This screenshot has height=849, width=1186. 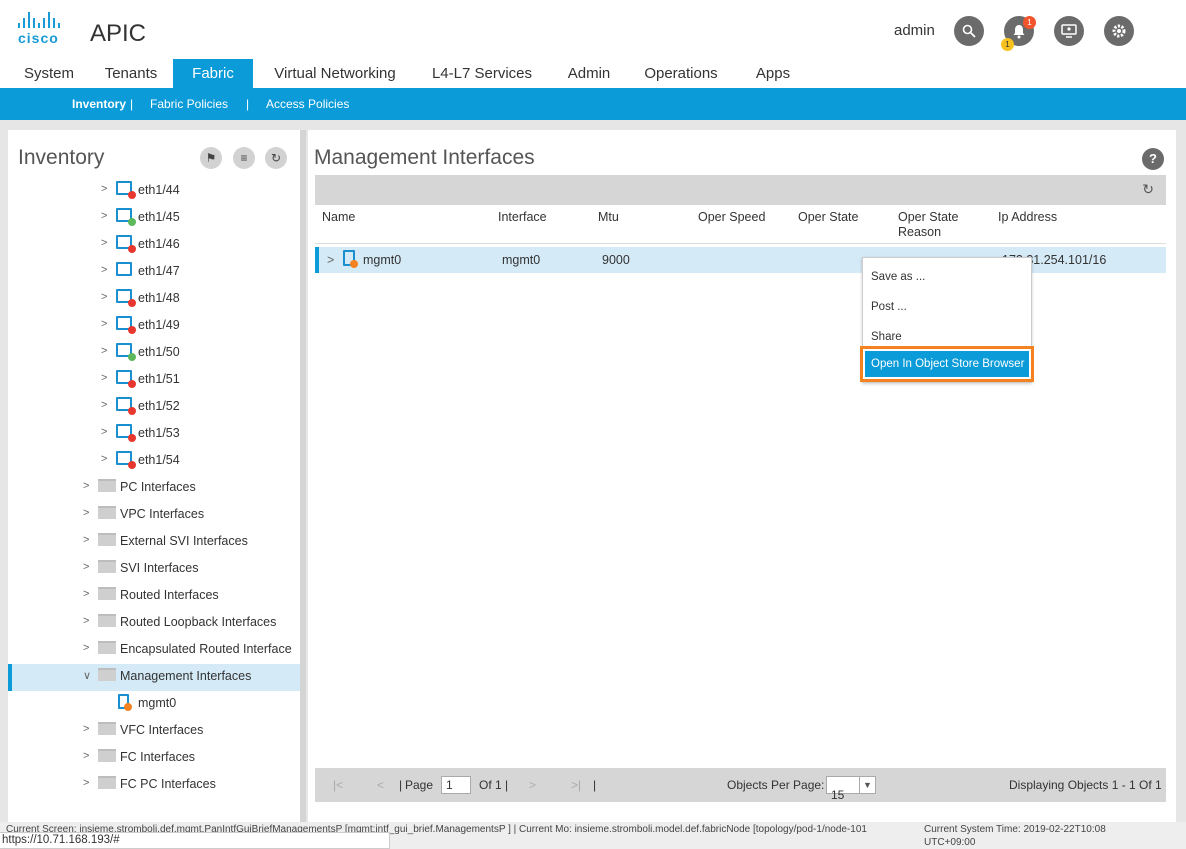 I want to click on tree-item-folder: > PC Interfaces, so click(x=154, y=488).